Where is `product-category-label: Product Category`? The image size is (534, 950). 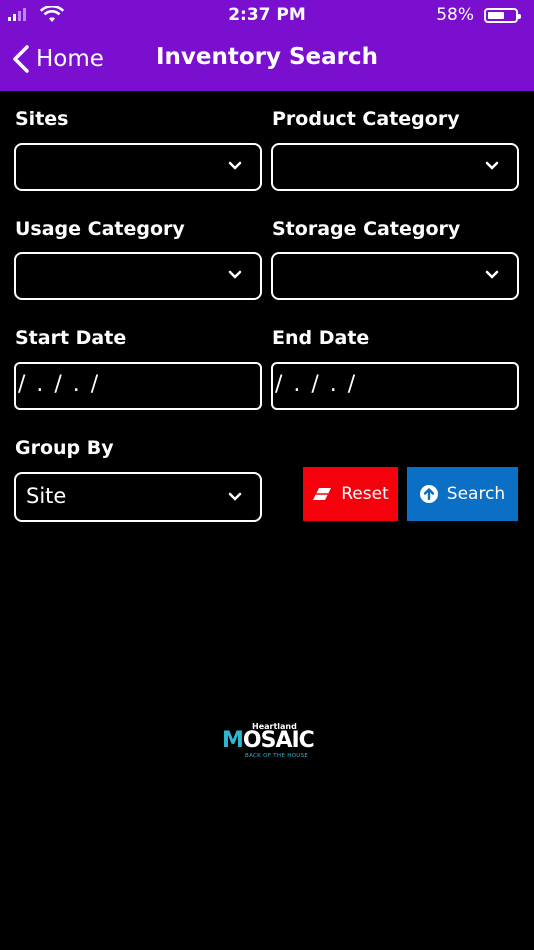
product-category-label: Product Category is located at coordinates (366, 119).